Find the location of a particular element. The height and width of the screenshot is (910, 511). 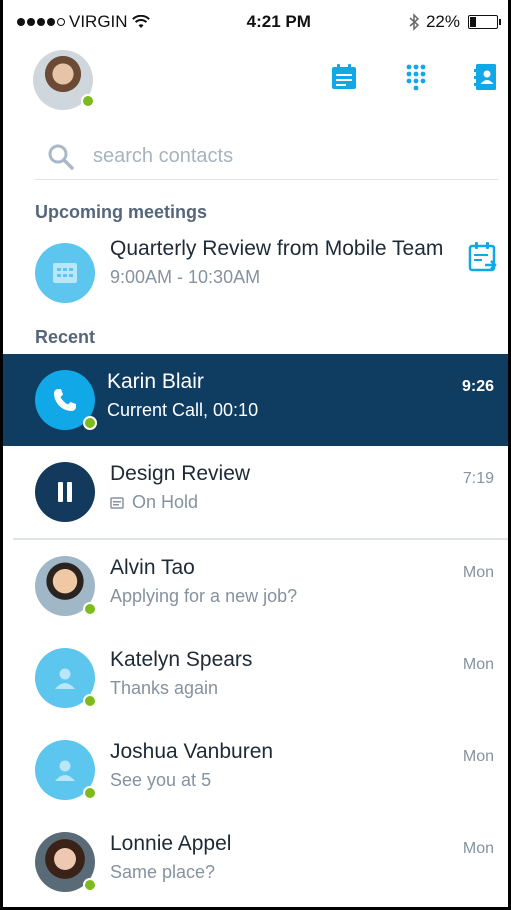

call-status: Current Call, 00:10 is located at coordinates (183, 410).